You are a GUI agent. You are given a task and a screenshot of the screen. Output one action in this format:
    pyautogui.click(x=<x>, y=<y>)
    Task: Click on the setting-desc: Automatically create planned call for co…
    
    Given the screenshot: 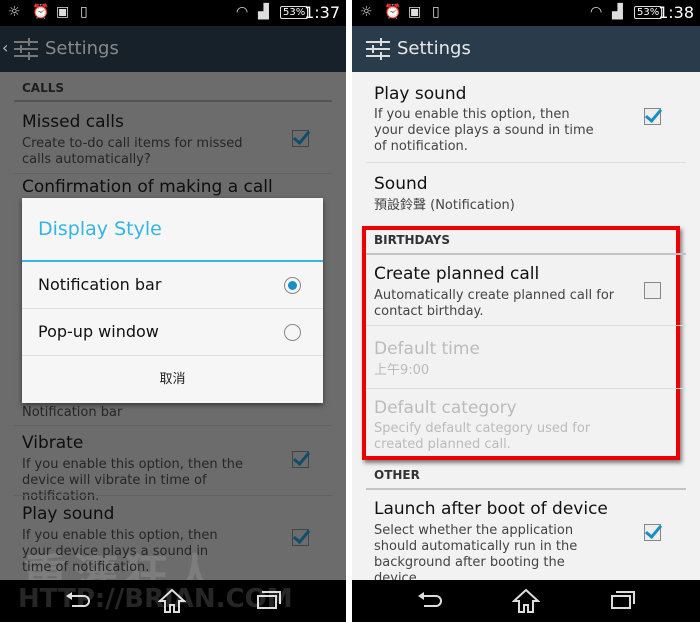 What is the action you would take?
    pyautogui.click(x=494, y=303)
    